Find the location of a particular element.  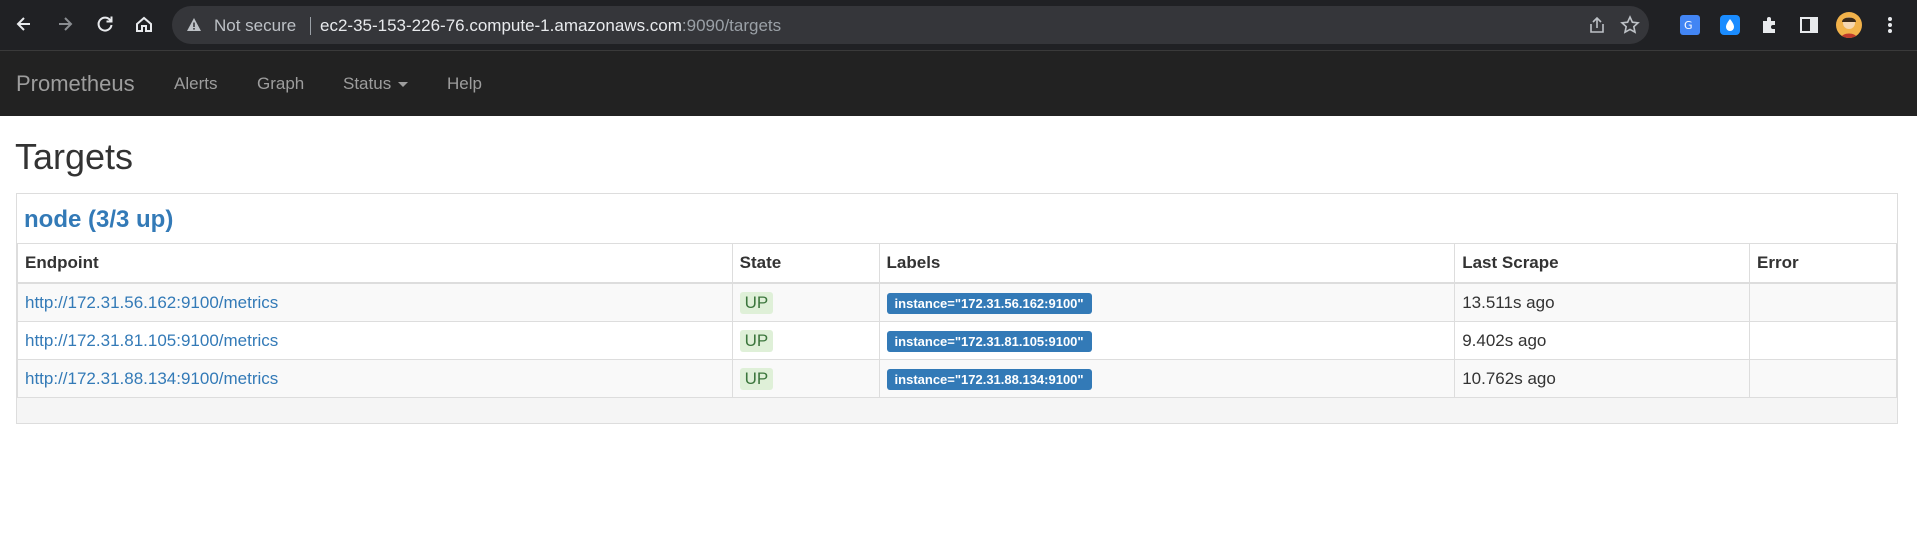

kebab-menu-icon is located at coordinates (1890, 25).